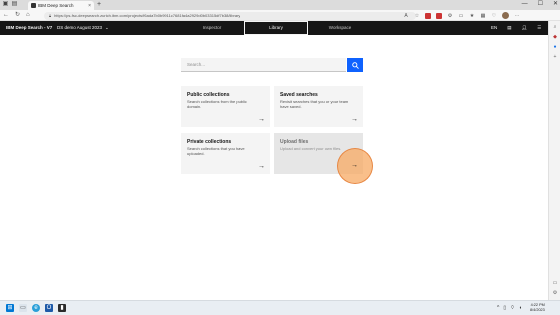 Image resolution: width=560 pixels, height=315 pixels. What do you see at coordinates (555, 57) in the screenshot?
I see `add-sidebar-icon: +` at bounding box center [555, 57].